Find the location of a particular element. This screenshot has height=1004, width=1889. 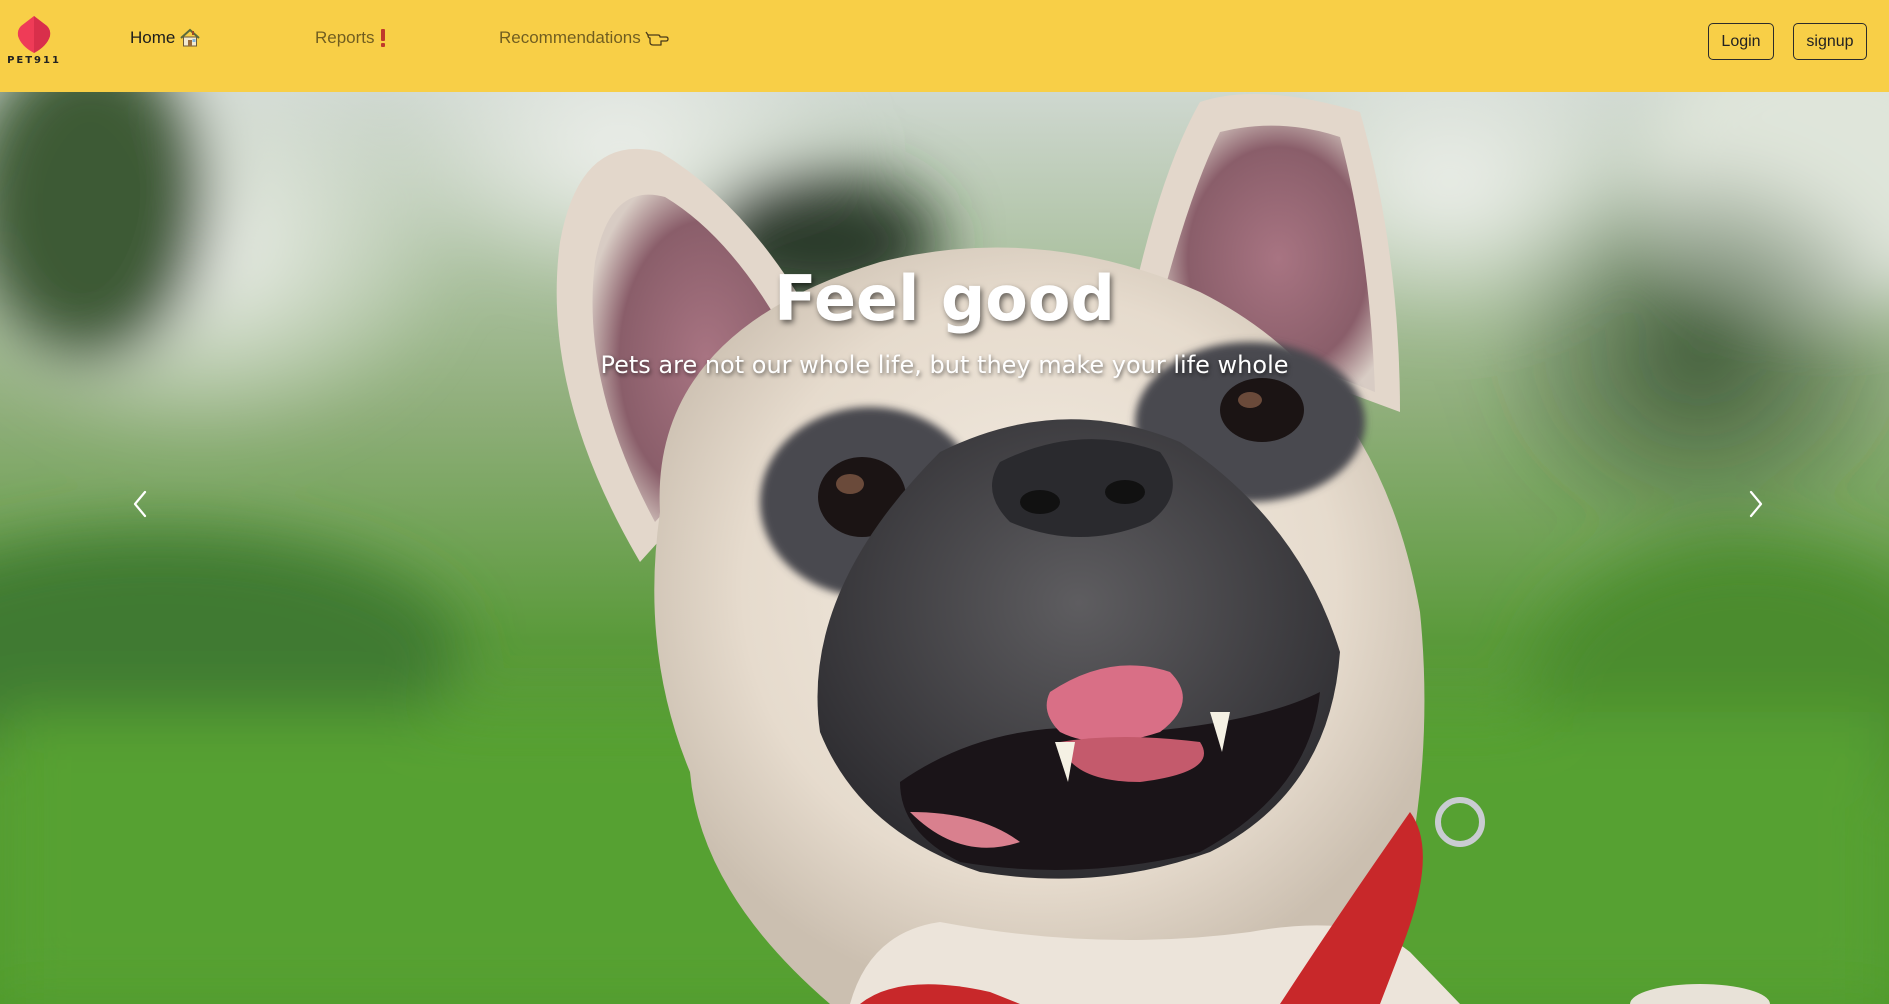

nav-link-home: Home is located at coordinates (165, 38).